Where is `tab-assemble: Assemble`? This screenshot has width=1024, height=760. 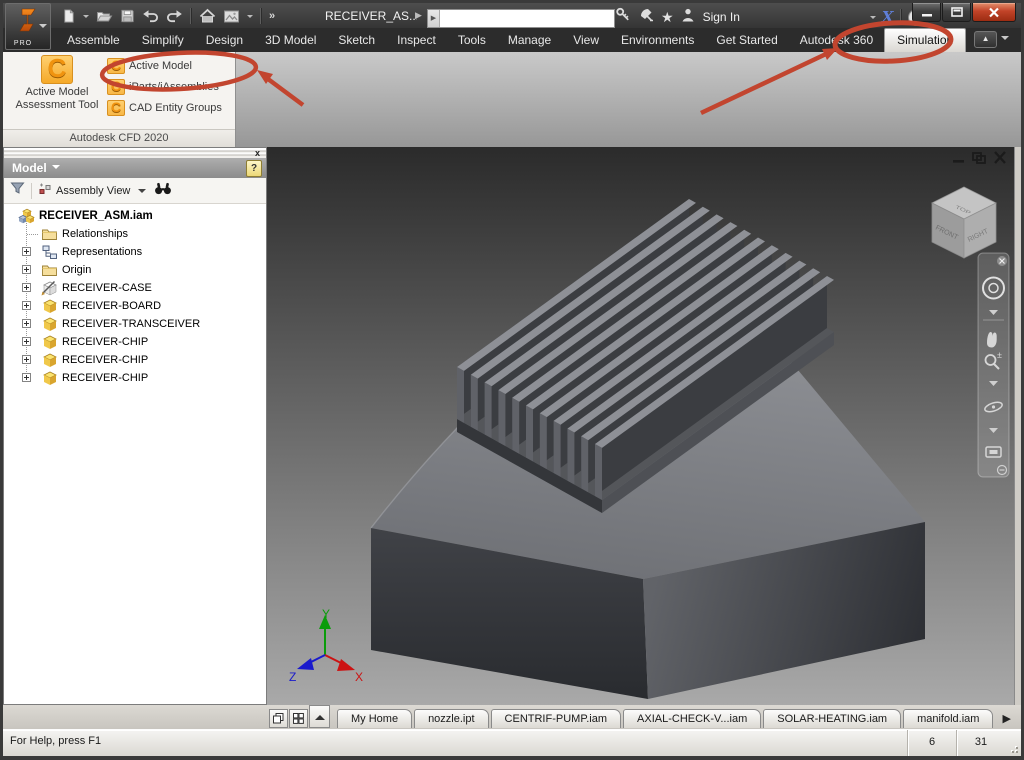 tab-assemble: Assemble is located at coordinates (93, 40).